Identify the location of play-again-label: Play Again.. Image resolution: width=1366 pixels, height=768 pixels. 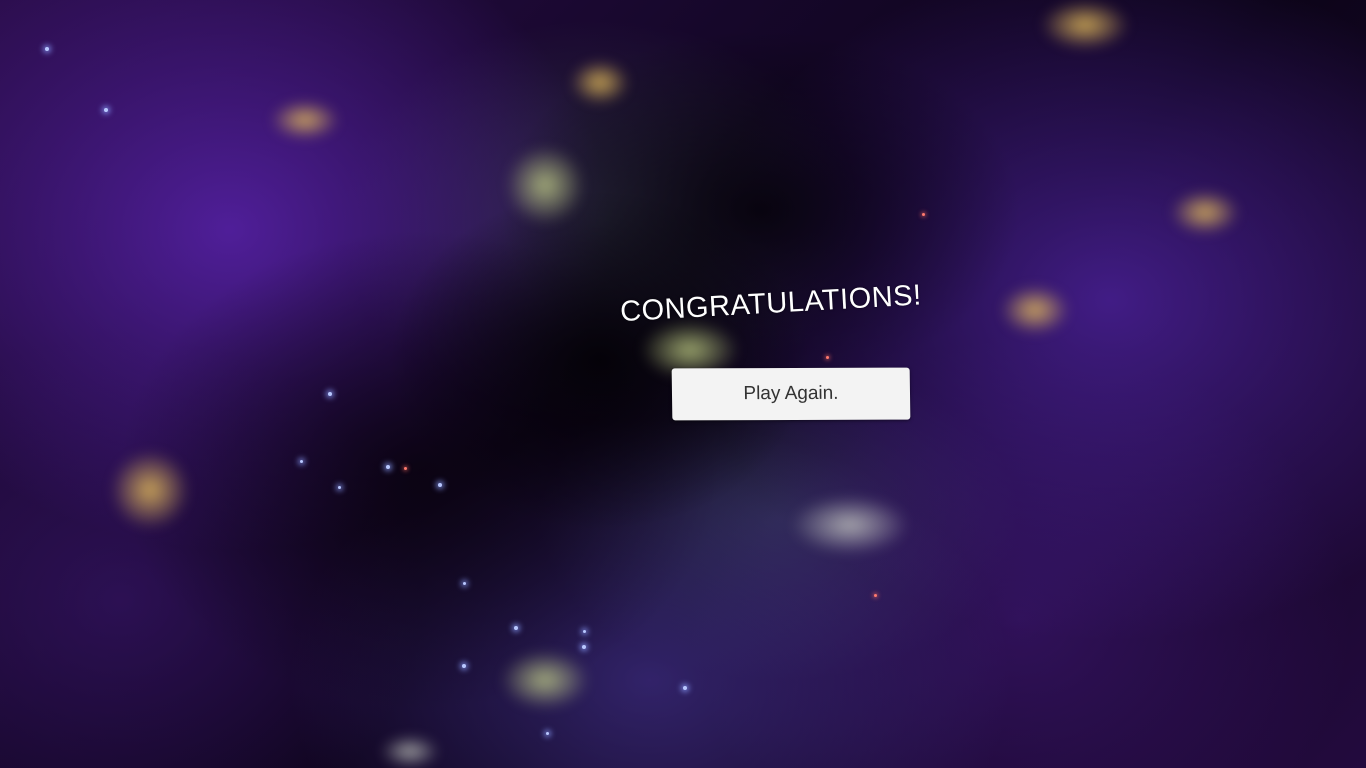
(791, 393).